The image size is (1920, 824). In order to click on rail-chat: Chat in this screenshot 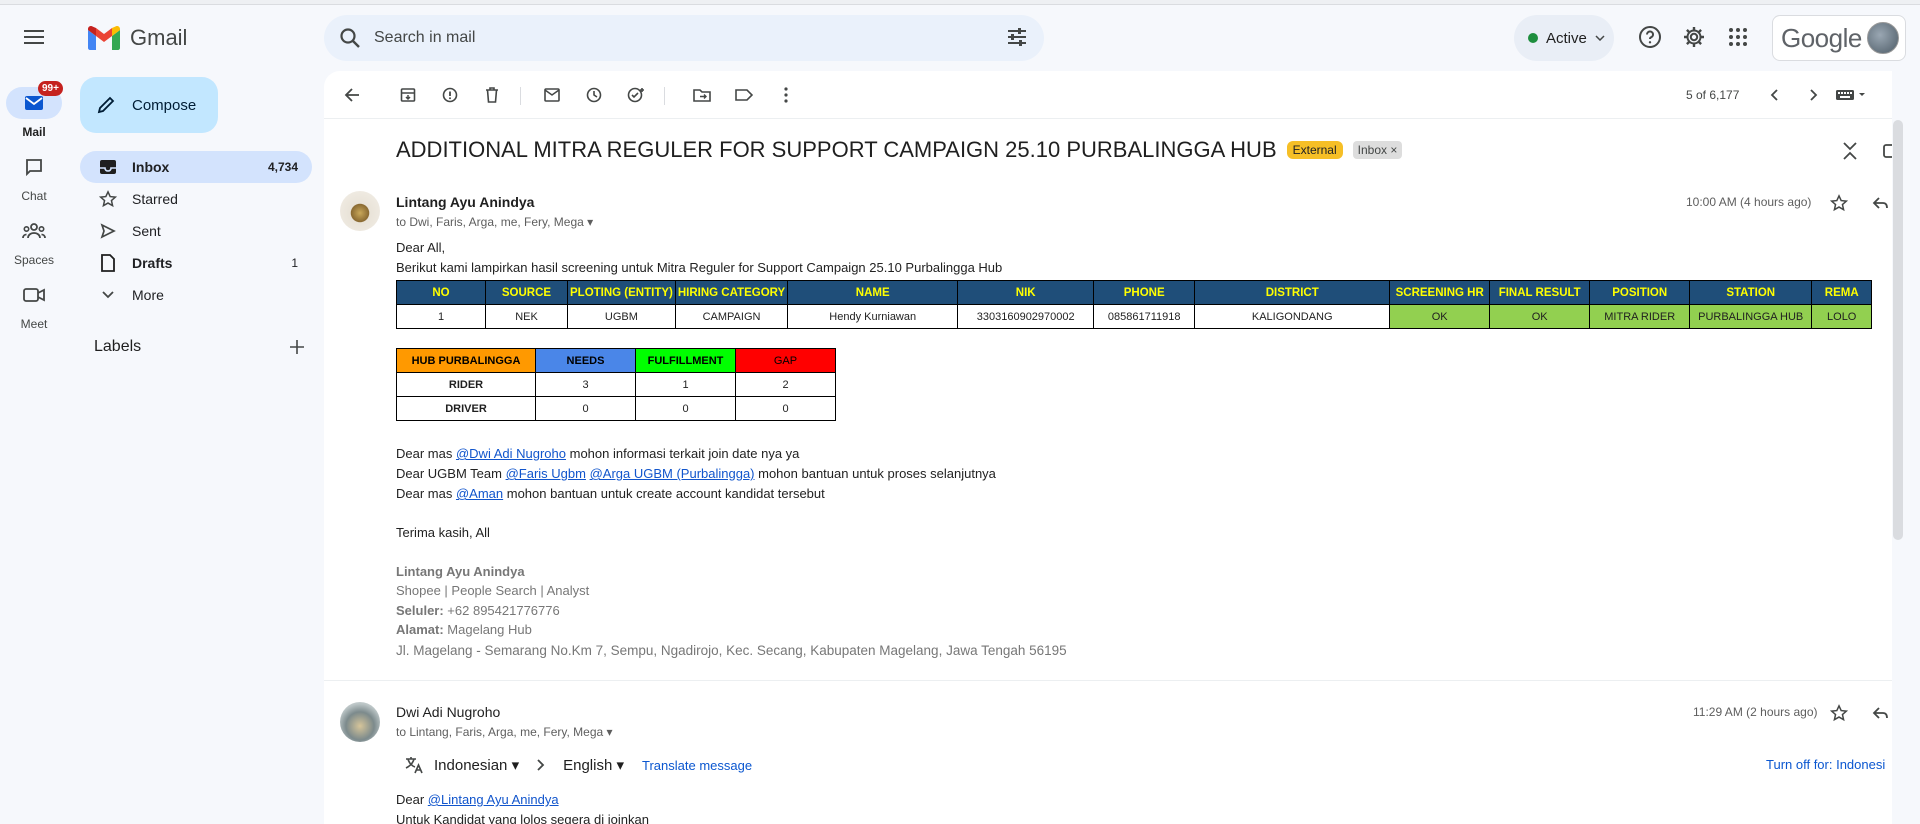, I will do `click(34, 177)`.